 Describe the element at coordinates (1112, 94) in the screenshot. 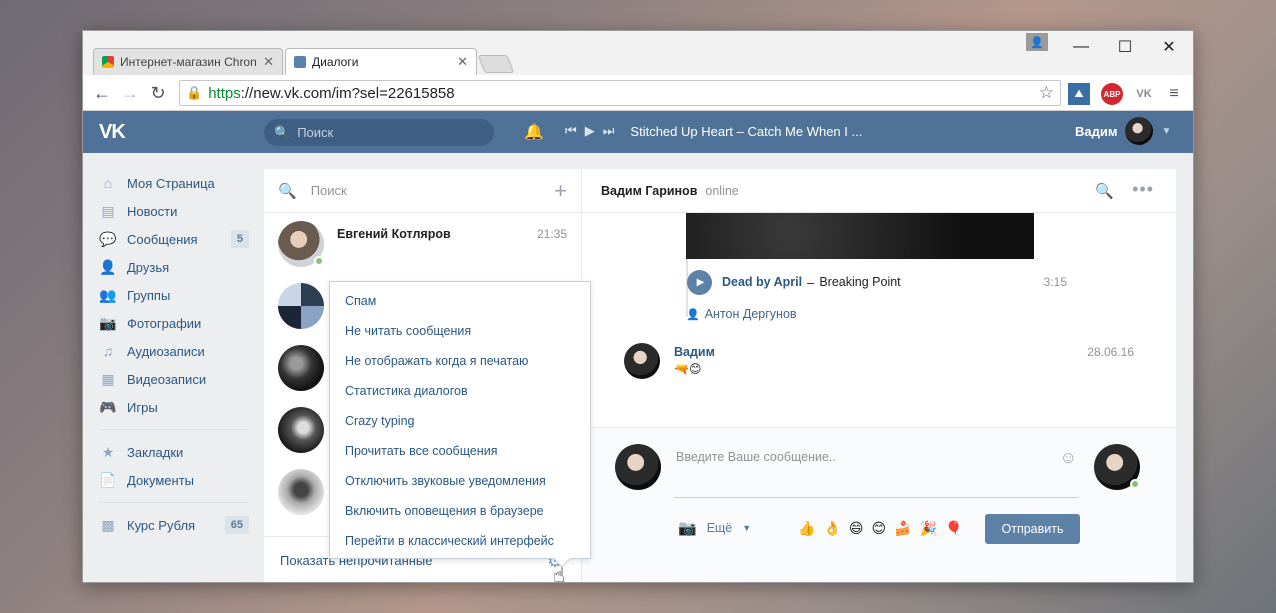

I see `abp-icon: ABP` at that location.